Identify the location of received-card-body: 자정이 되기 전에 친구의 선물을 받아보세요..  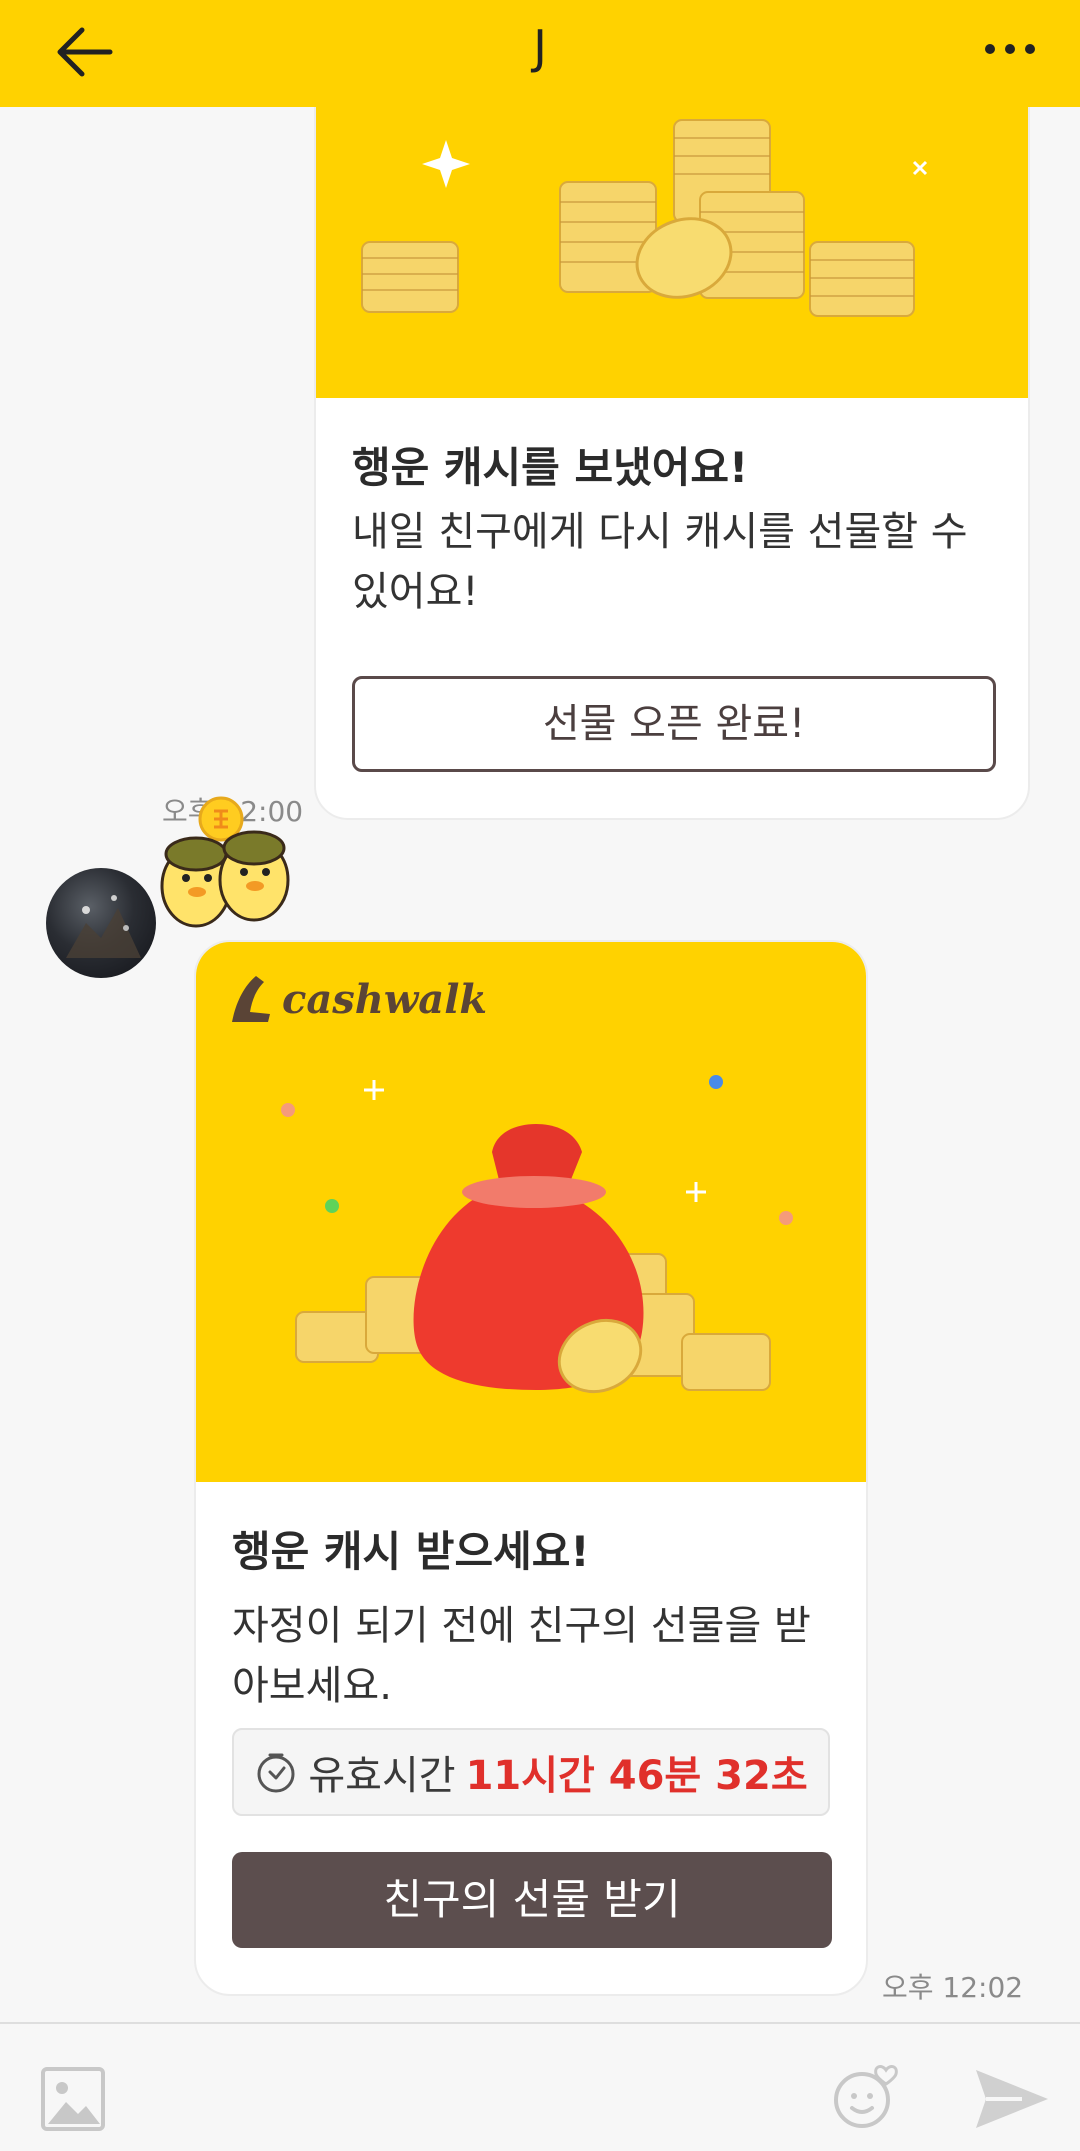
(521, 1656).